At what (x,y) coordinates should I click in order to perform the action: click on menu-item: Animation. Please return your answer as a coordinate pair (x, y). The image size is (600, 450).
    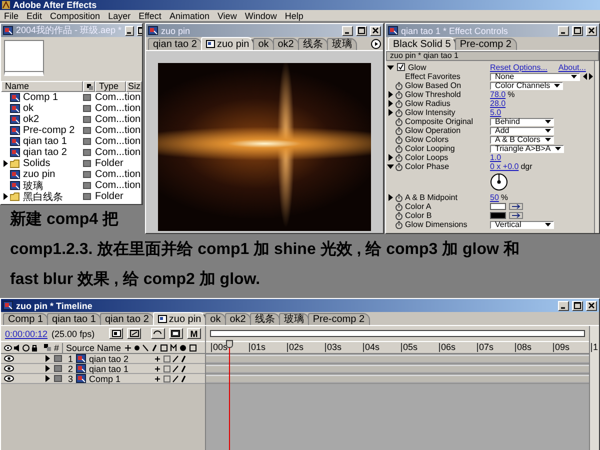
    Looking at the image, I should click on (189, 15).